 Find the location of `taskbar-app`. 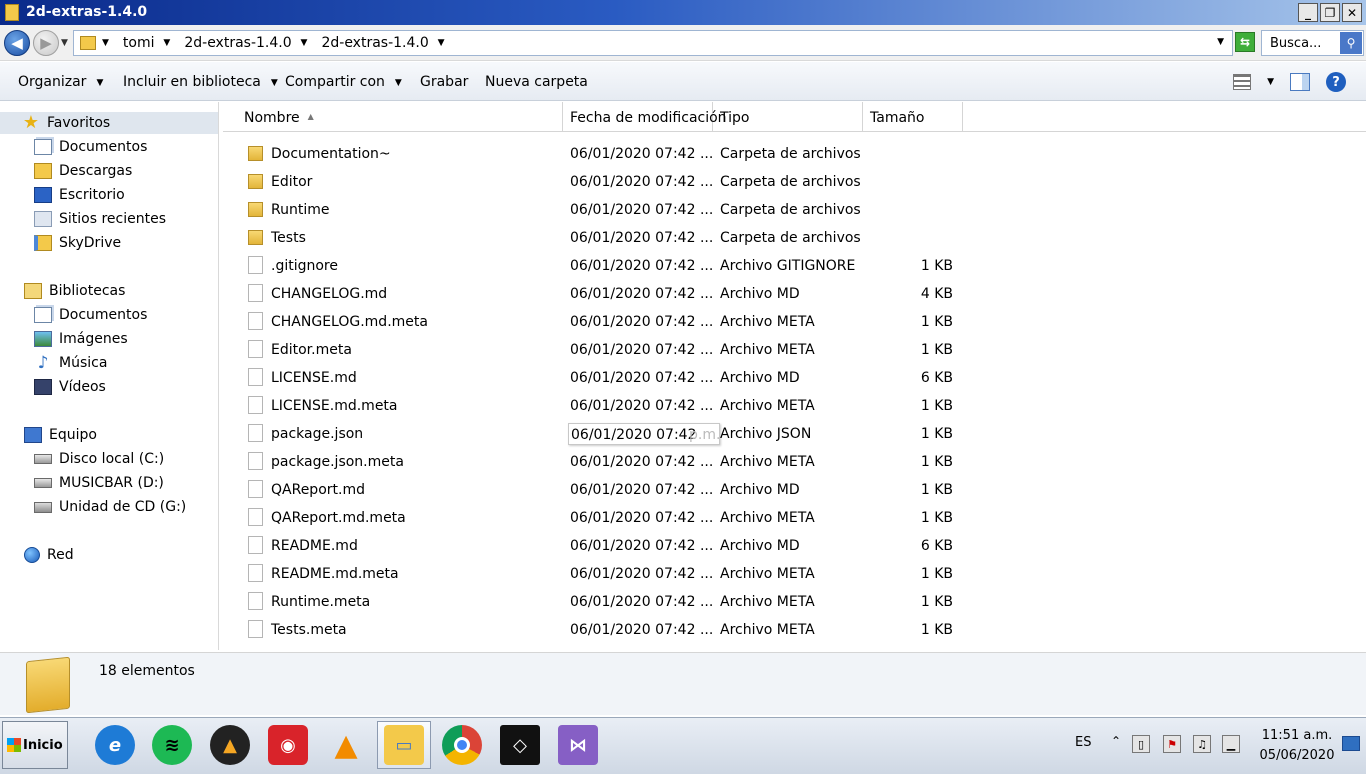

taskbar-app is located at coordinates (462, 745).